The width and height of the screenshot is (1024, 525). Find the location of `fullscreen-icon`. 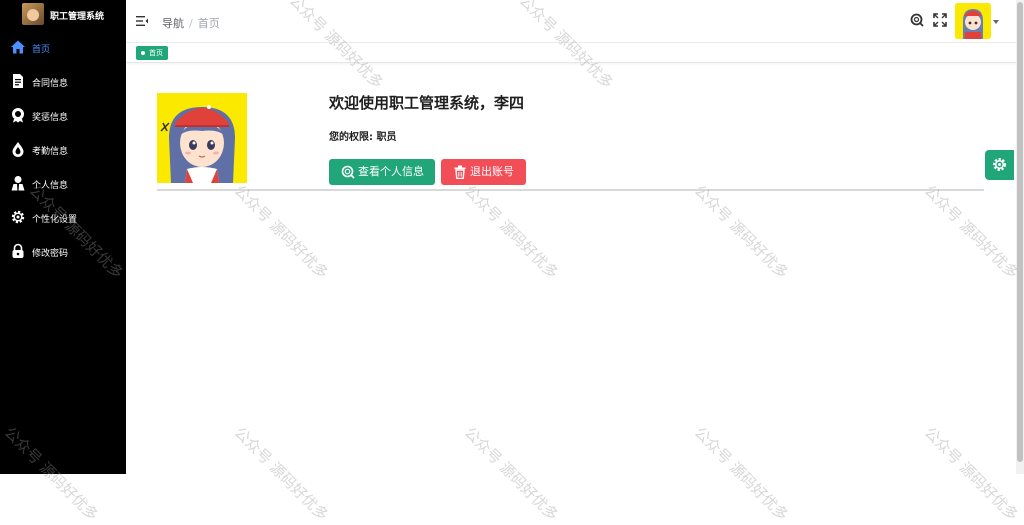

fullscreen-icon is located at coordinates (940, 20).